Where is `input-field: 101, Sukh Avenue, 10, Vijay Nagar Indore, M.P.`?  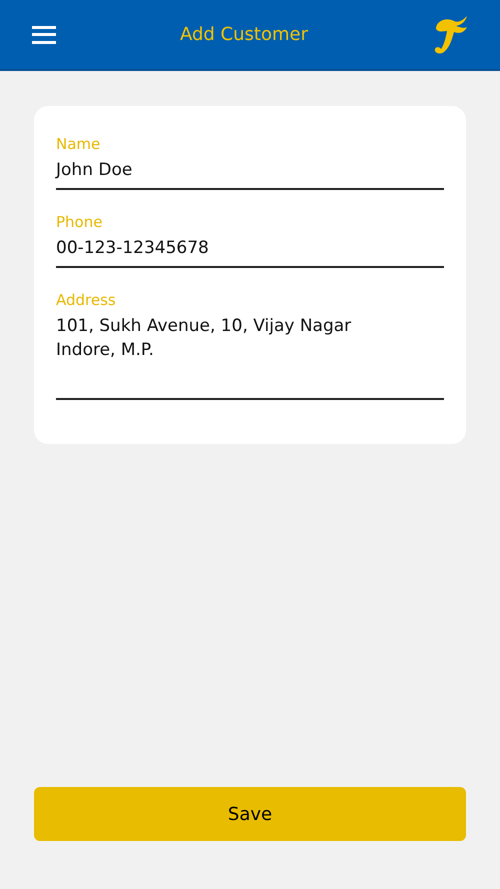
input-field: 101, Sukh Avenue, 10, Vijay Nagar Indore, M.P. is located at coordinates (250, 355).